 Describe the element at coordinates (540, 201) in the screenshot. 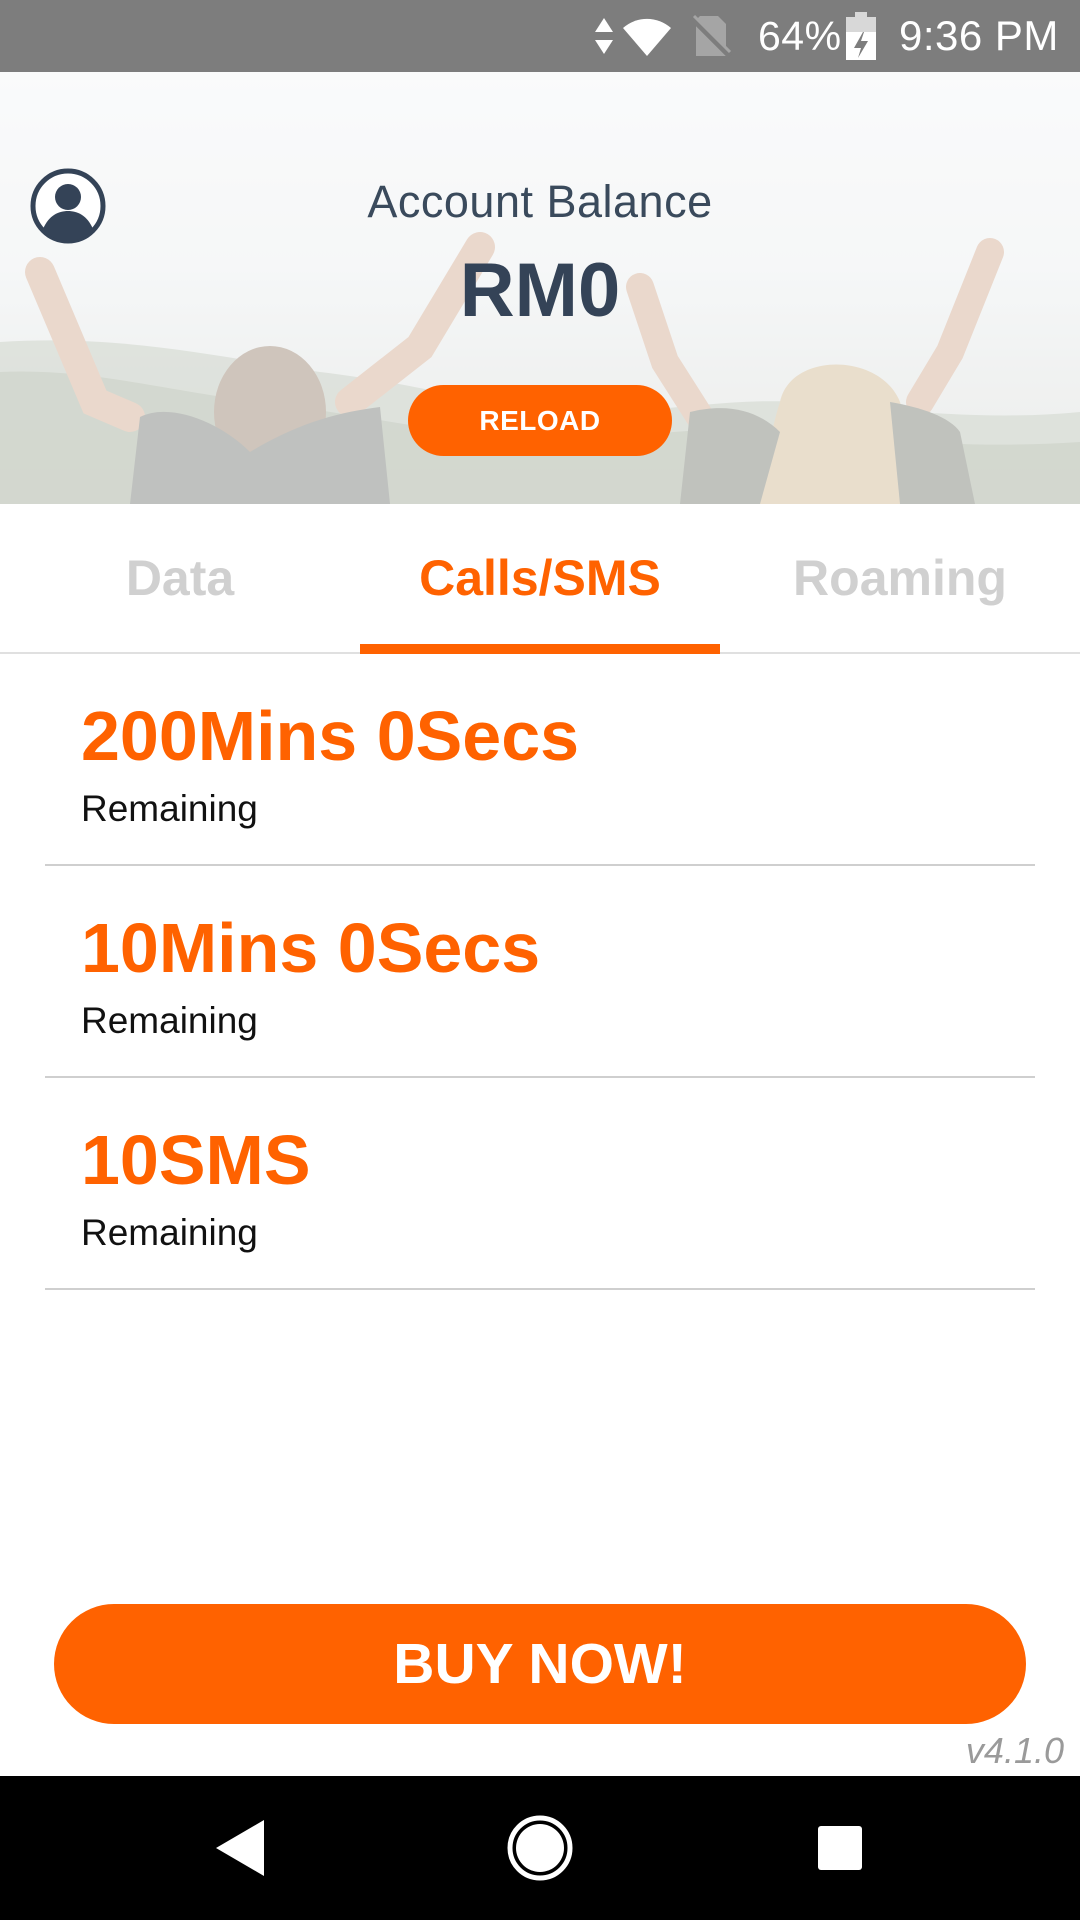

I see `account-balance-label: Account Balance` at that location.